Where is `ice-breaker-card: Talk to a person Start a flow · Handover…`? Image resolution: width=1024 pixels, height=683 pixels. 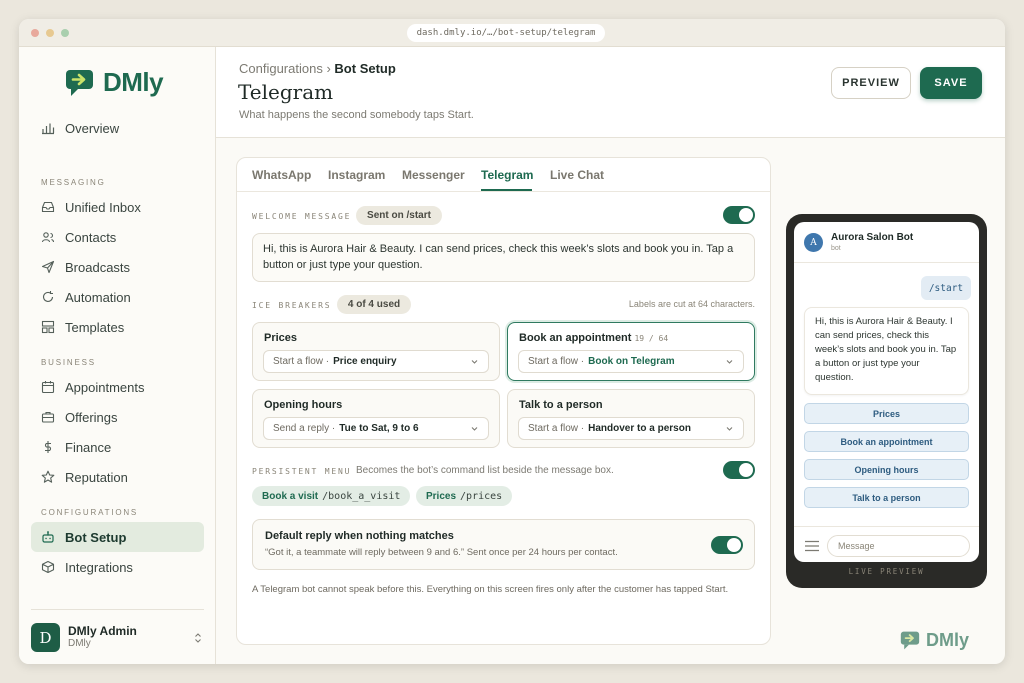
ice-breaker-card: Talk to a person Start a flow · Handover… is located at coordinates (631, 418).